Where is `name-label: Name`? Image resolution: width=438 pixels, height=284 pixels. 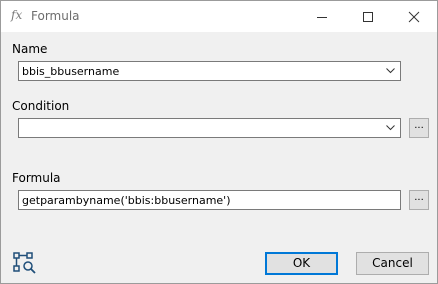 name-label: Name is located at coordinates (30, 49).